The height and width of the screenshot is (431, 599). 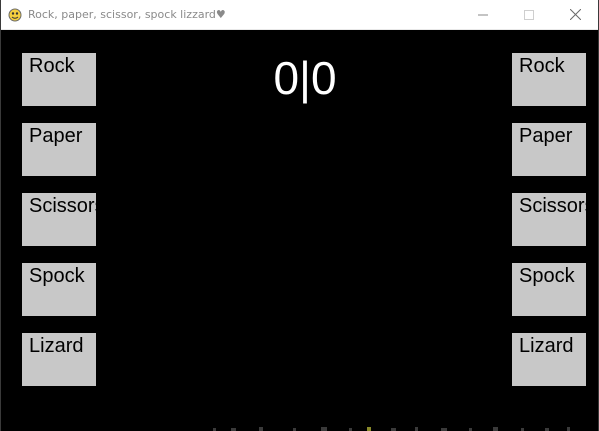 I want to click on left-lizard-button: Lizard, so click(x=59, y=359).